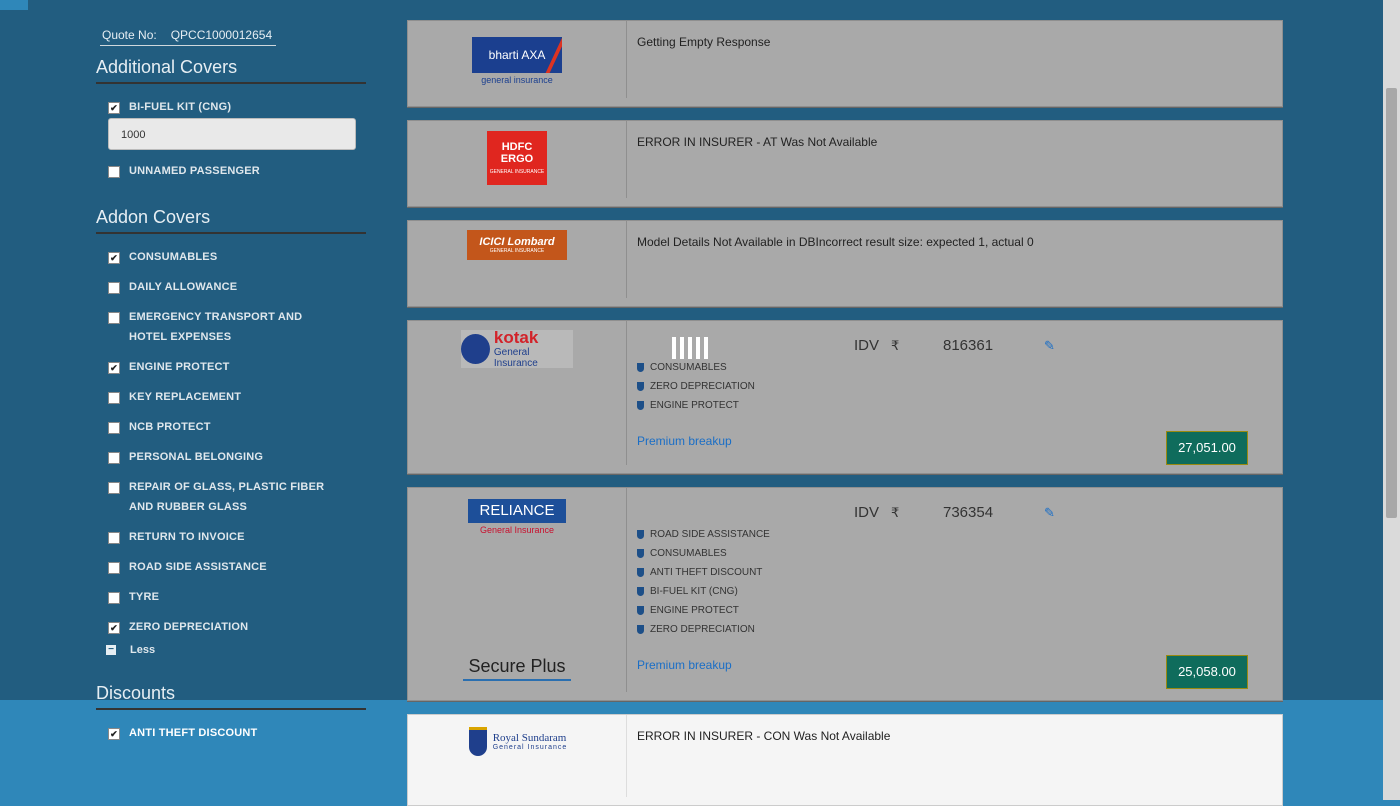 The height and width of the screenshot is (806, 1400). Describe the element at coordinates (221, 35) in the screenshot. I see `quote-value: QPCC1000012654` at that location.